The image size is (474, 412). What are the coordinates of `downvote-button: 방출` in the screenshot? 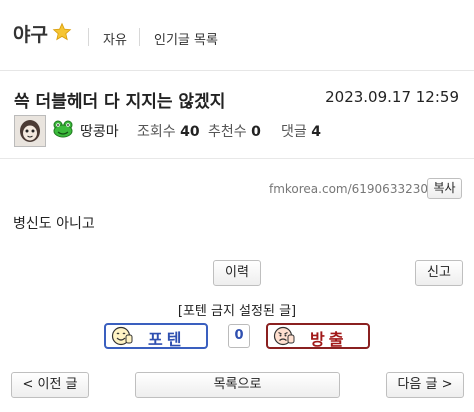 It's located at (318, 336).